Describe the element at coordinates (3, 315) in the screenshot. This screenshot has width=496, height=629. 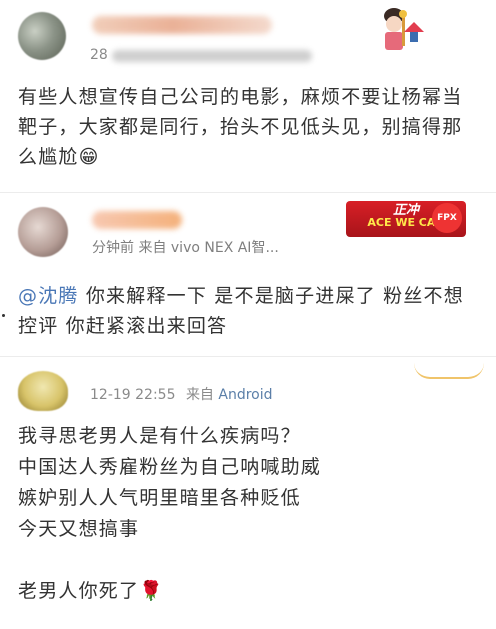
I see `scroll-dot` at that location.